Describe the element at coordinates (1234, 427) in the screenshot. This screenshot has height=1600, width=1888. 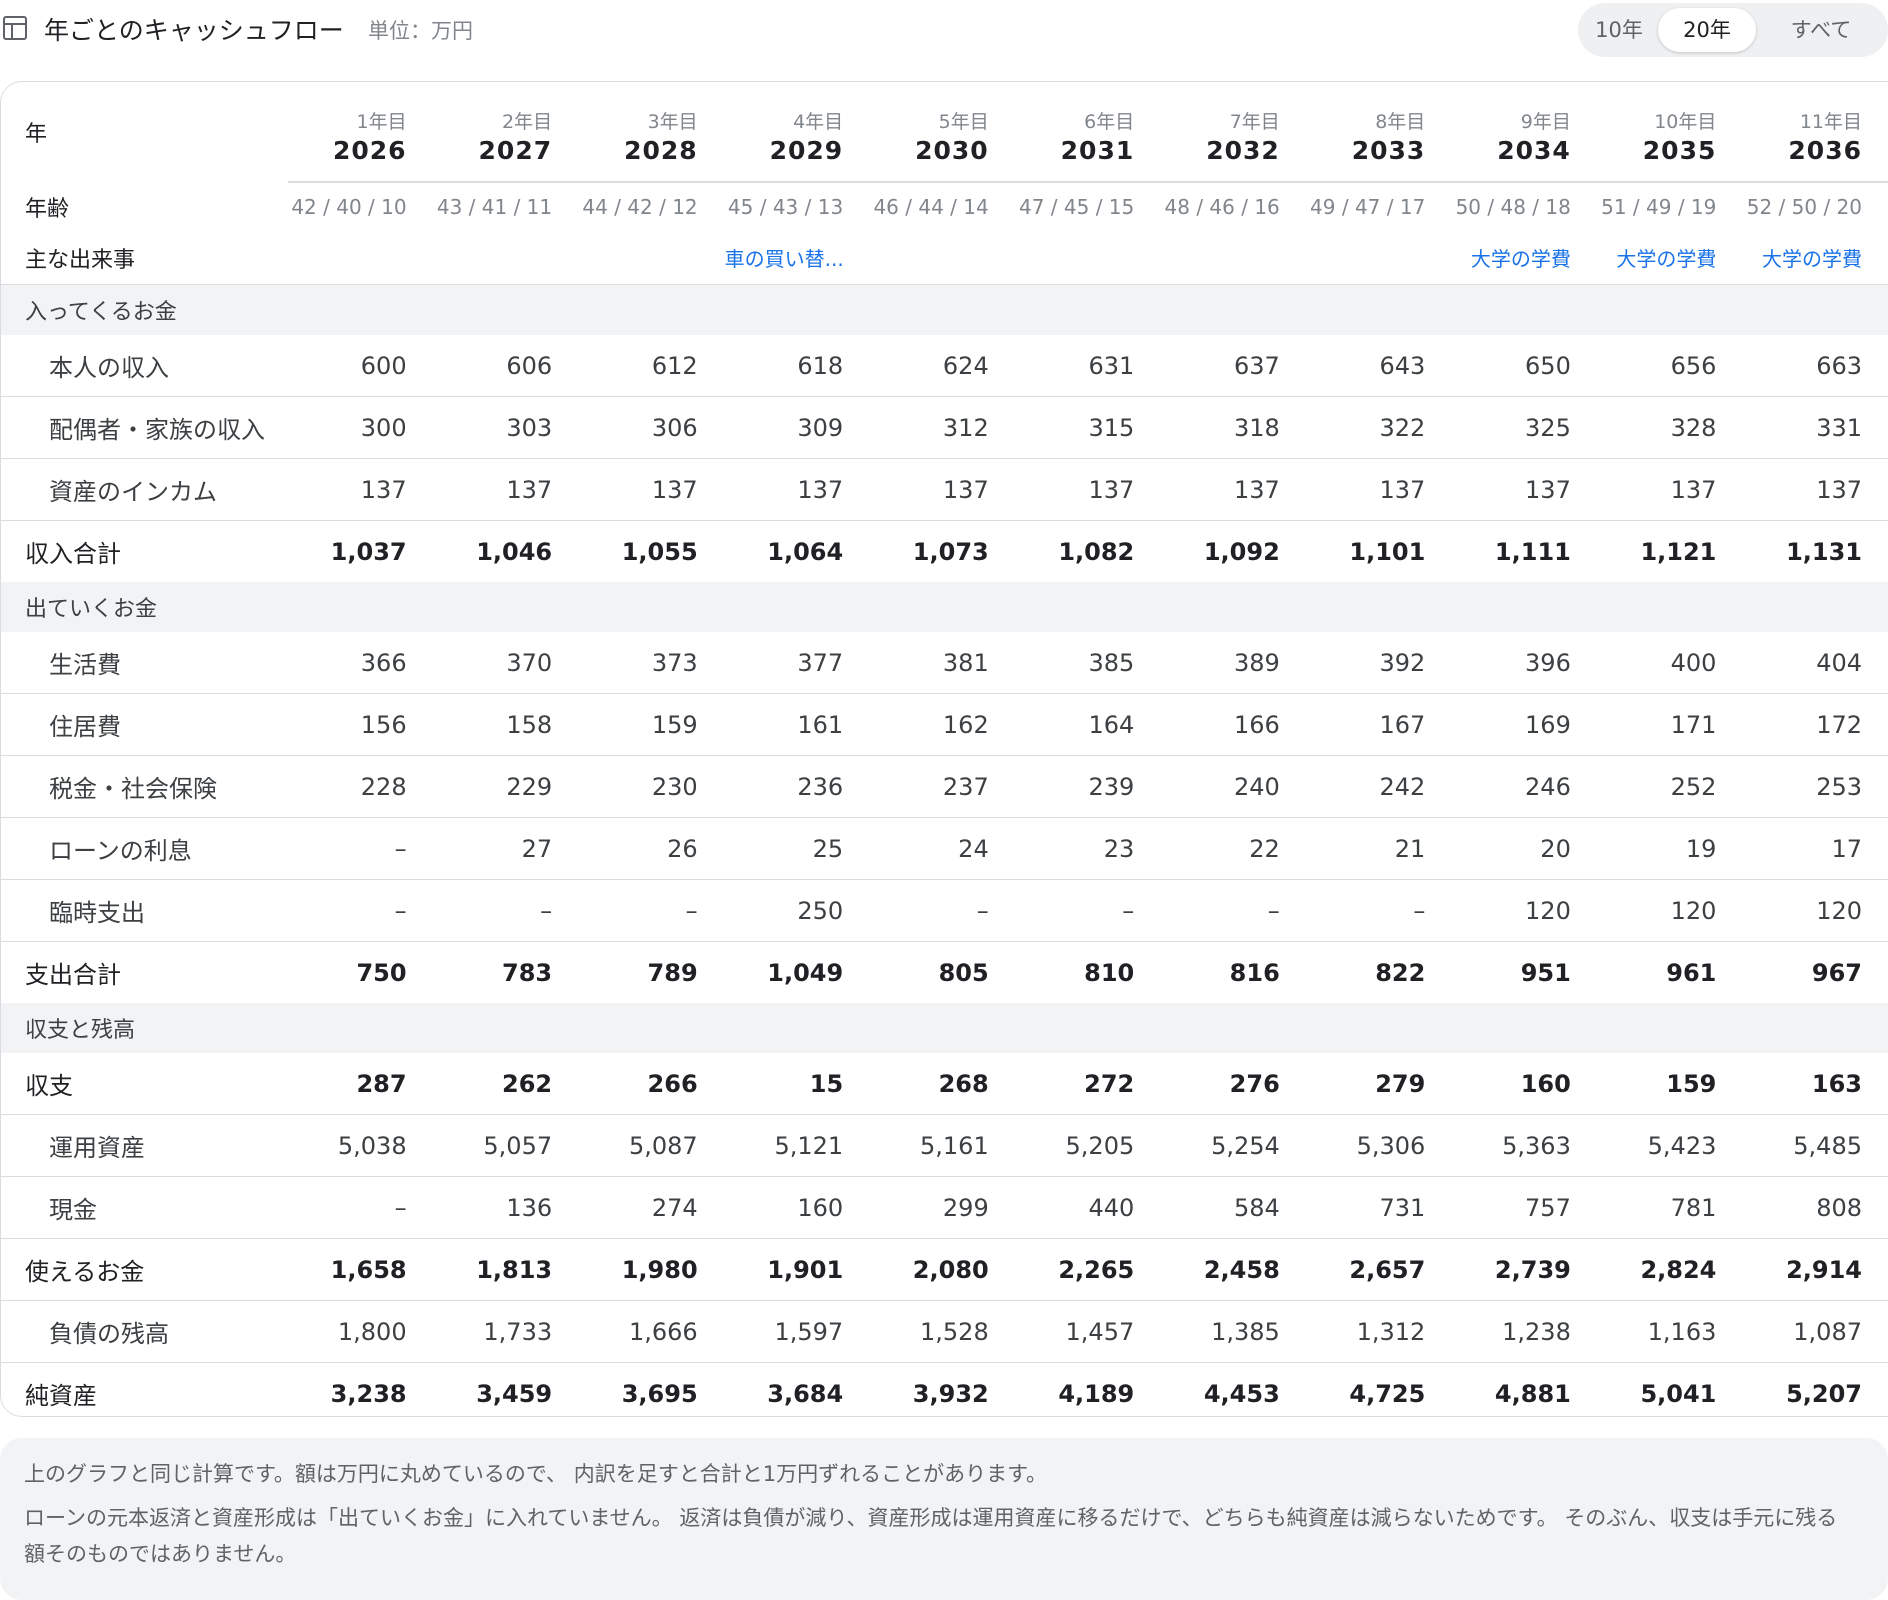
I see `value-cell: 318` at that location.